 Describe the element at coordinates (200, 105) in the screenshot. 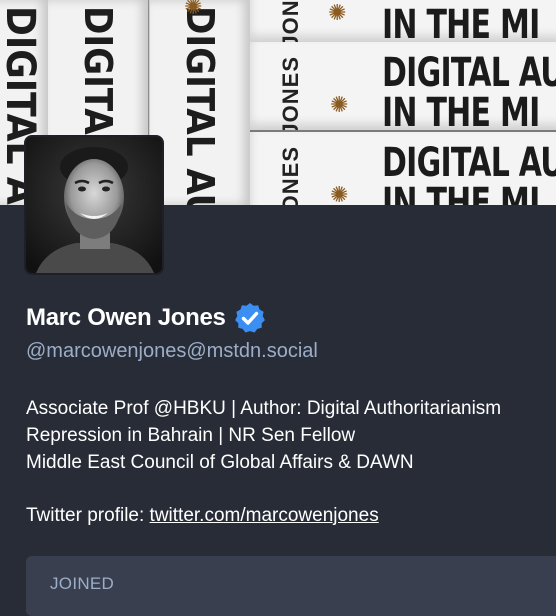

I see `book-spine-text: DIGITAL AUTH IN THE MI` at that location.